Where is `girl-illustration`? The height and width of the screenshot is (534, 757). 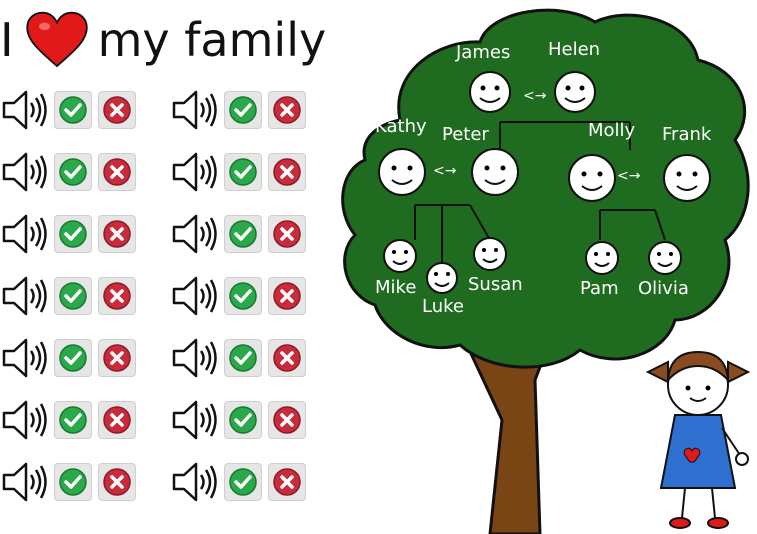 girl-illustration is located at coordinates (698, 439).